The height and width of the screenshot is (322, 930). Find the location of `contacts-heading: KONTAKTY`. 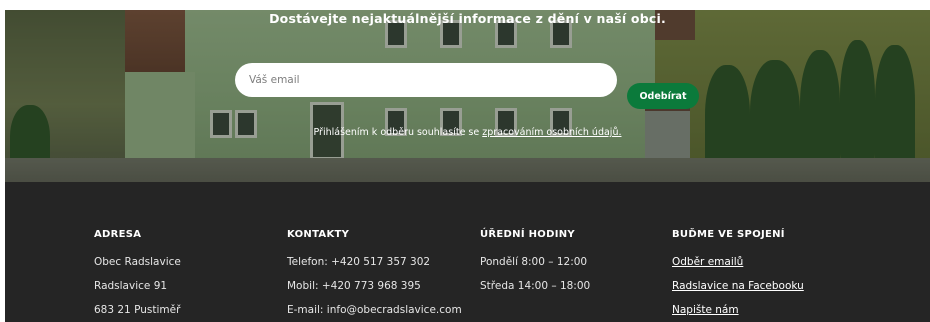

contacts-heading: KONTAKTY is located at coordinates (318, 234).